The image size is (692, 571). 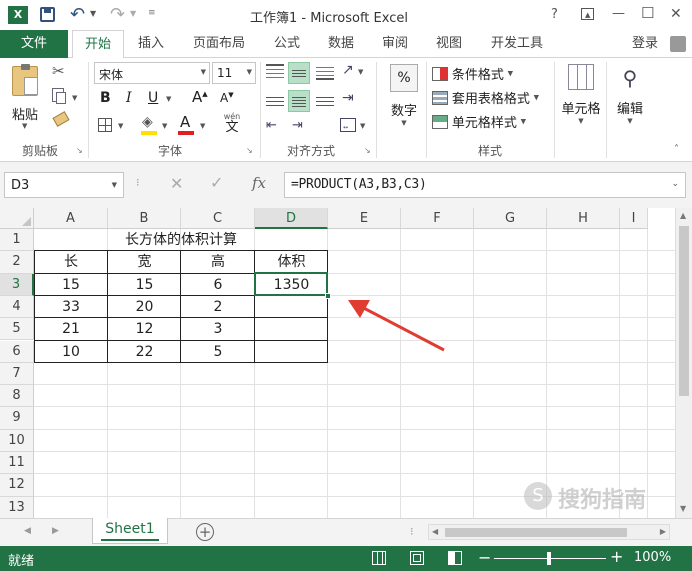 What do you see at coordinates (678, 44) in the screenshot?
I see `avatar` at bounding box center [678, 44].